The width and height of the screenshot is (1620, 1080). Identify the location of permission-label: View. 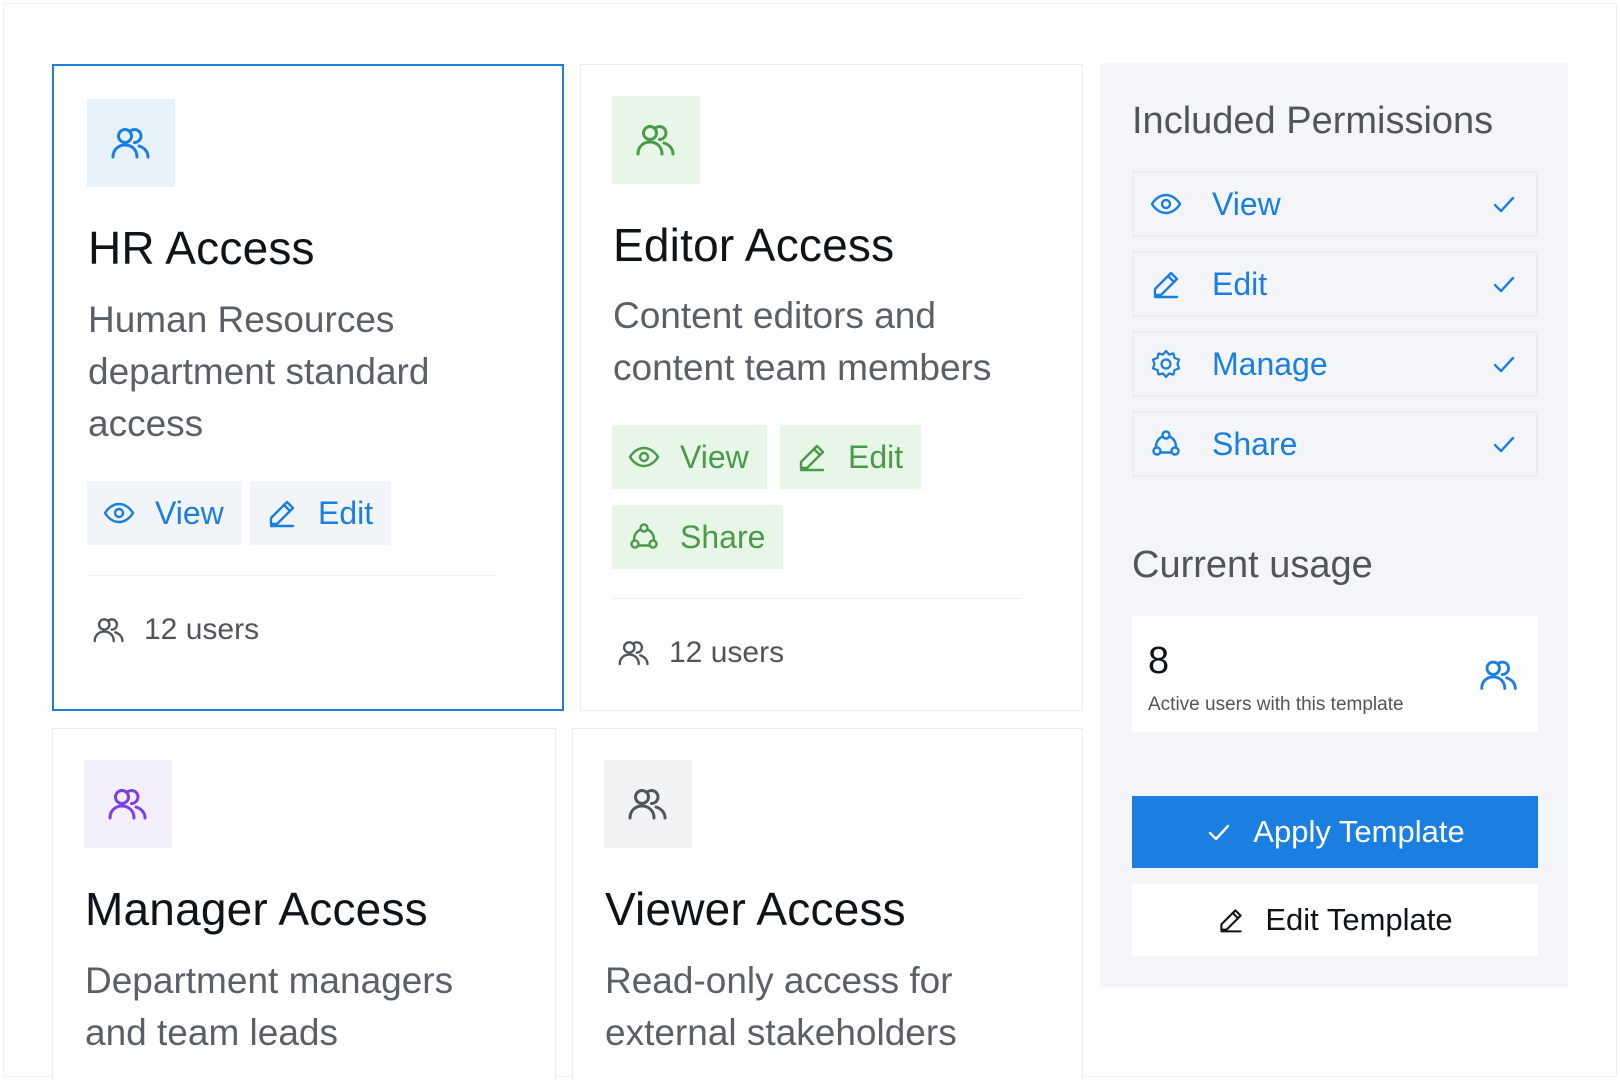
(1246, 203).